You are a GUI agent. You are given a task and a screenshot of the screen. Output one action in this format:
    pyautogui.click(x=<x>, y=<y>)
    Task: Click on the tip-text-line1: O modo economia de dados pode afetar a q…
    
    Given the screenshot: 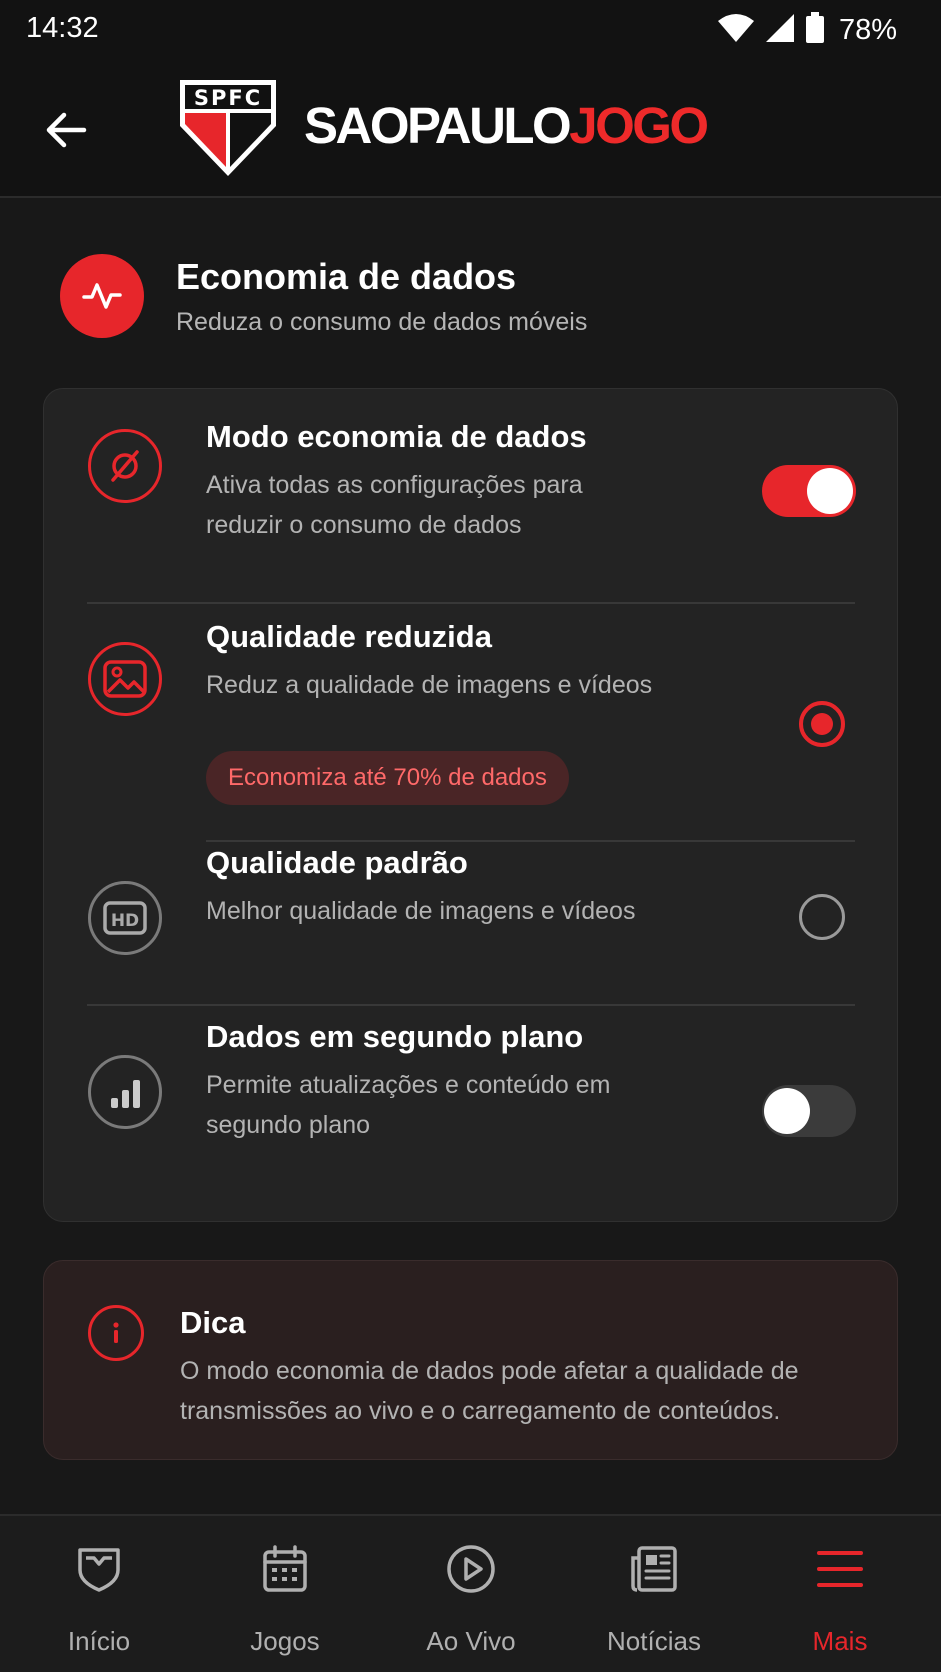 What is the action you would take?
    pyautogui.click(x=489, y=1371)
    